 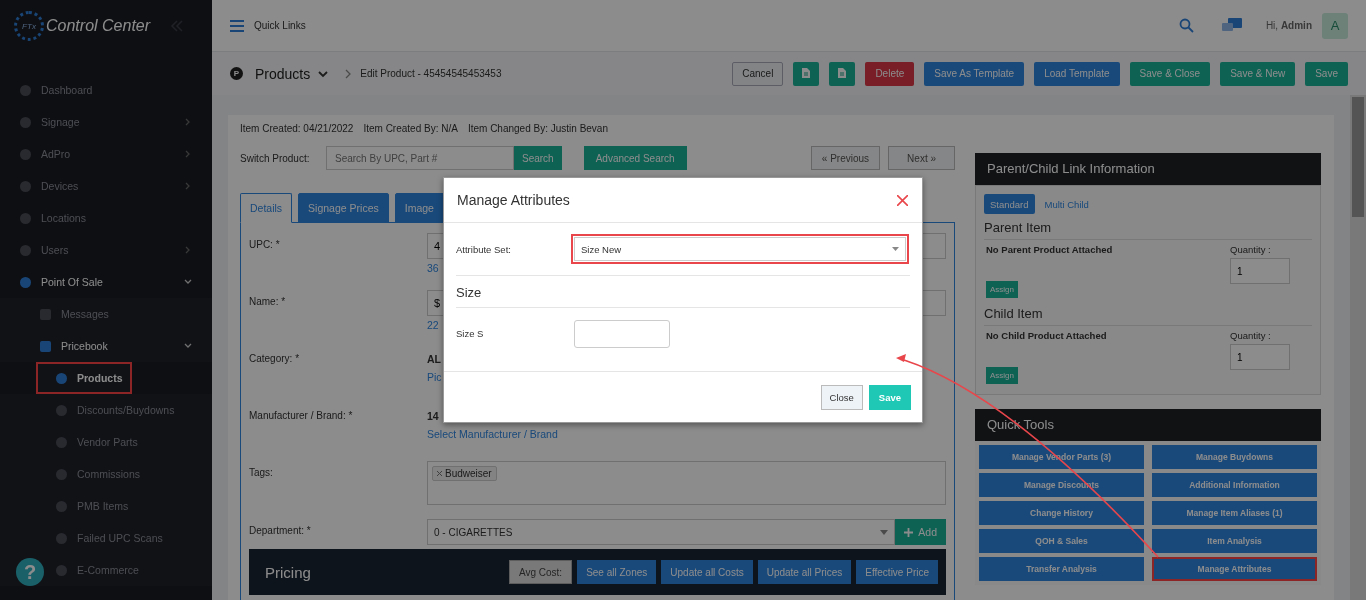 I want to click on breadcrumb: Edit Product - 45454545453453, so click(x=431, y=73).